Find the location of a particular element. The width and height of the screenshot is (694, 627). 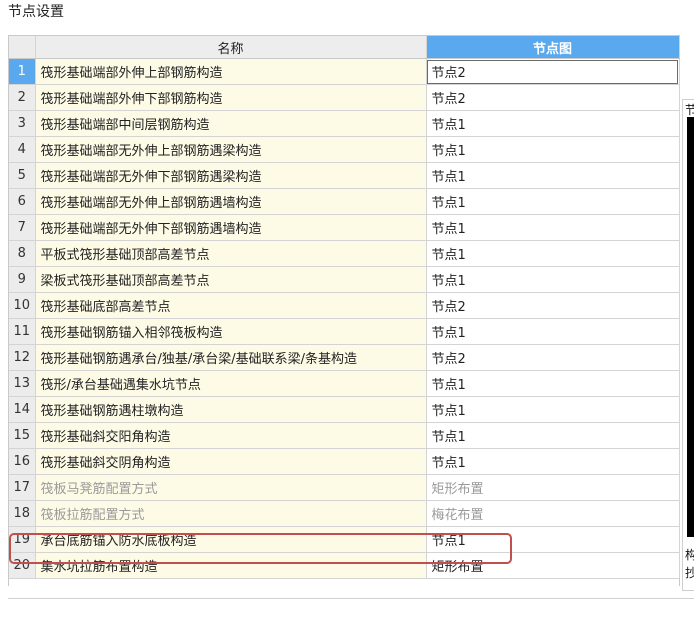

row-name: 筏形基础斜交阴角构造 is located at coordinates (231, 461).